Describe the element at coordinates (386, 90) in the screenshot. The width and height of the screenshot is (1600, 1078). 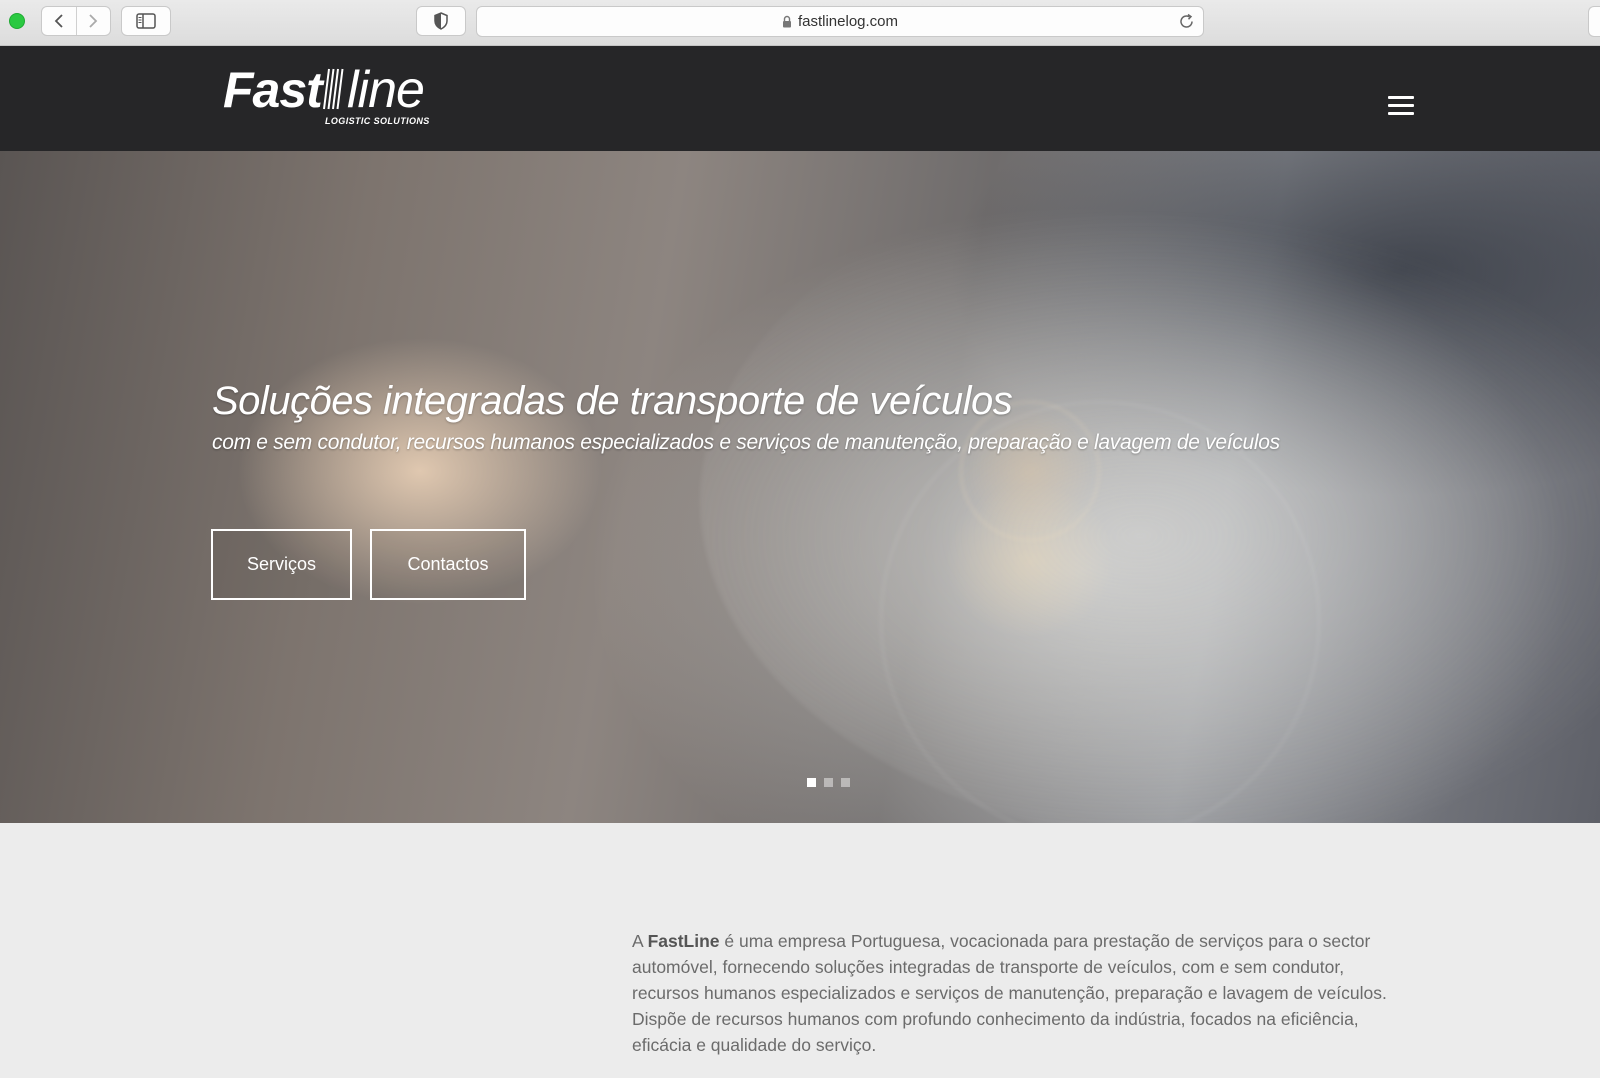
I see `logo-wordmark-line: line` at that location.